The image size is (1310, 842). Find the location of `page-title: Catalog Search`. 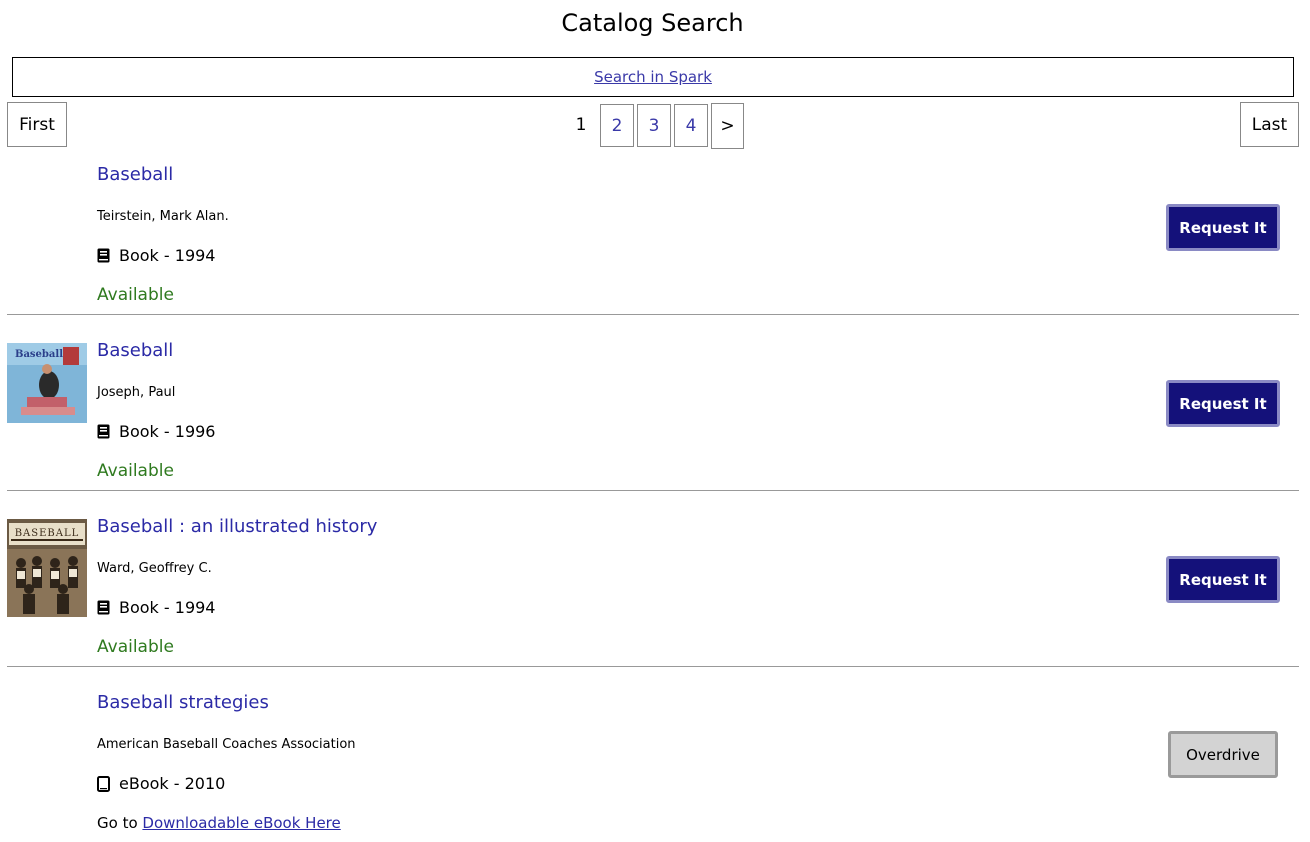

page-title: Catalog Search is located at coordinates (652, 23).